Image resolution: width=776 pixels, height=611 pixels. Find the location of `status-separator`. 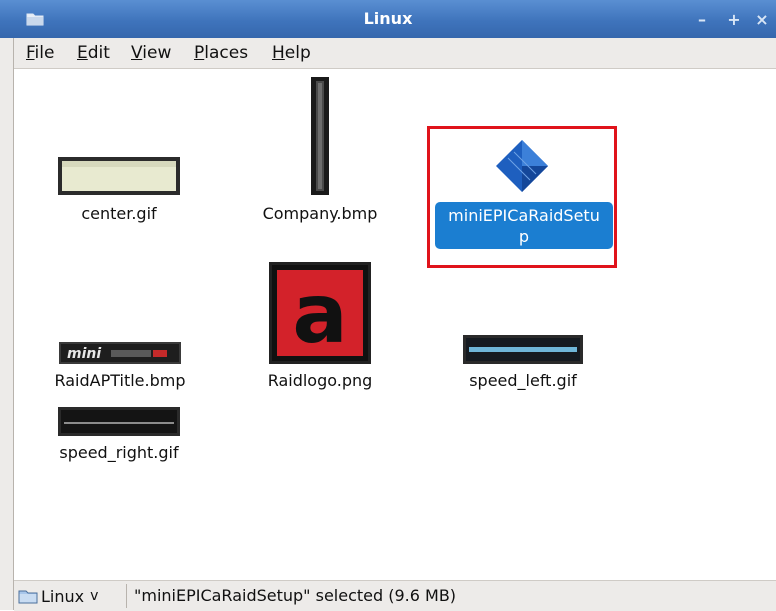

status-separator is located at coordinates (126, 596).